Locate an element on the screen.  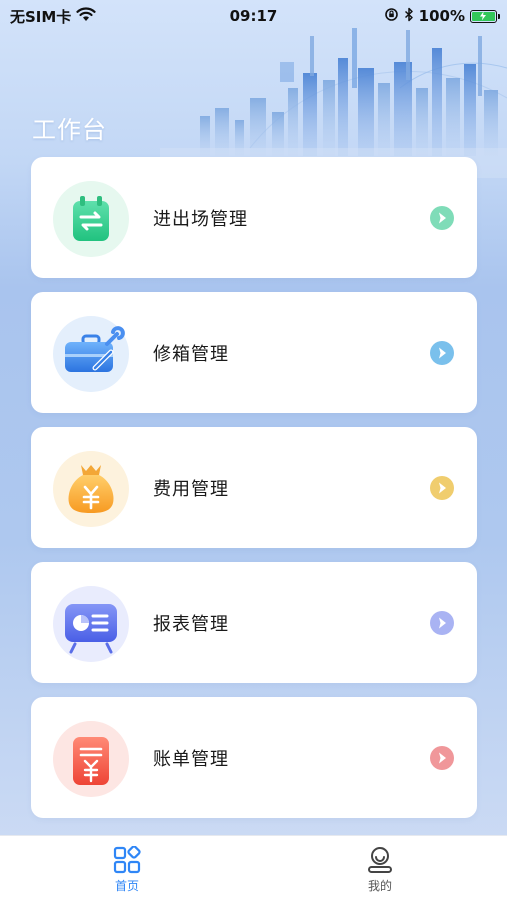
orientation-lock-icon is located at coordinates (391, 16).